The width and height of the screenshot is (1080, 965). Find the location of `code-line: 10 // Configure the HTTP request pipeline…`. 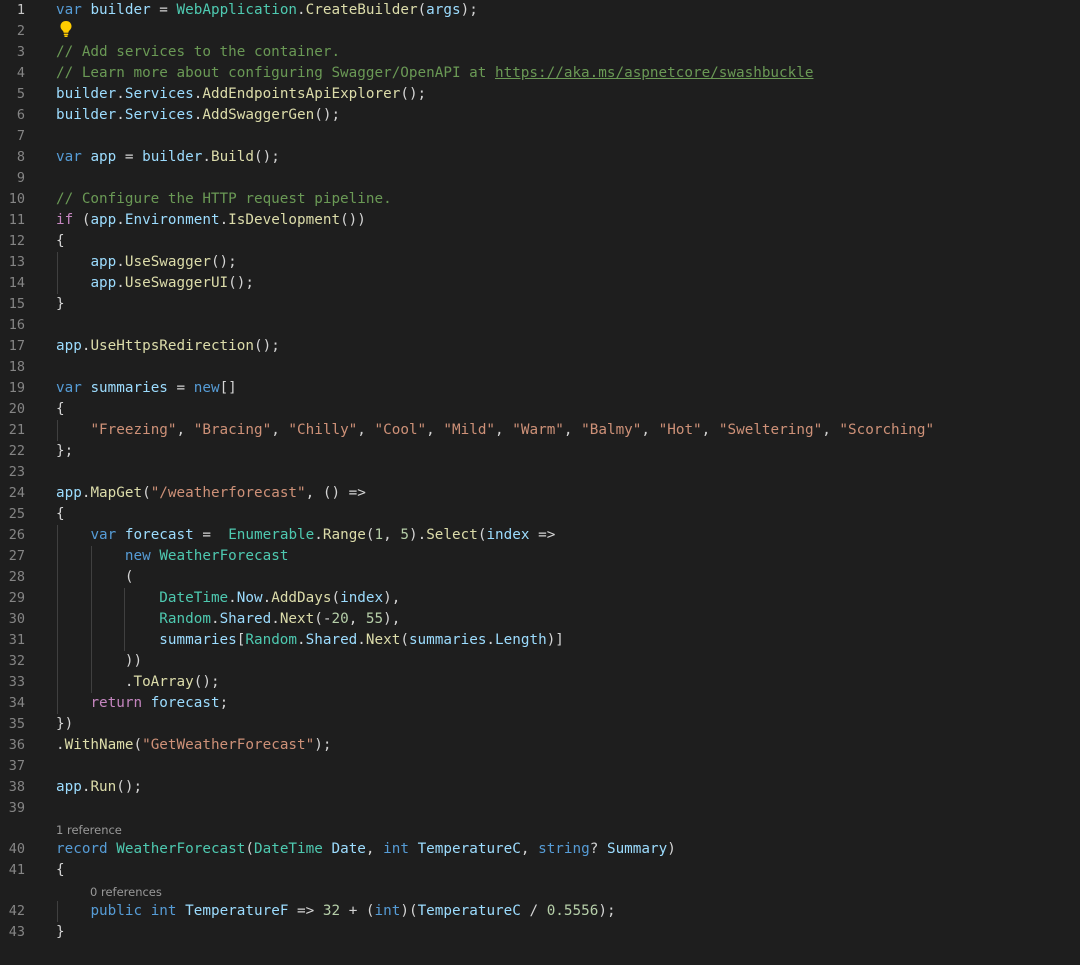

code-line: 10 // Configure the HTTP request pipeline… is located at coordinates (540, 199).